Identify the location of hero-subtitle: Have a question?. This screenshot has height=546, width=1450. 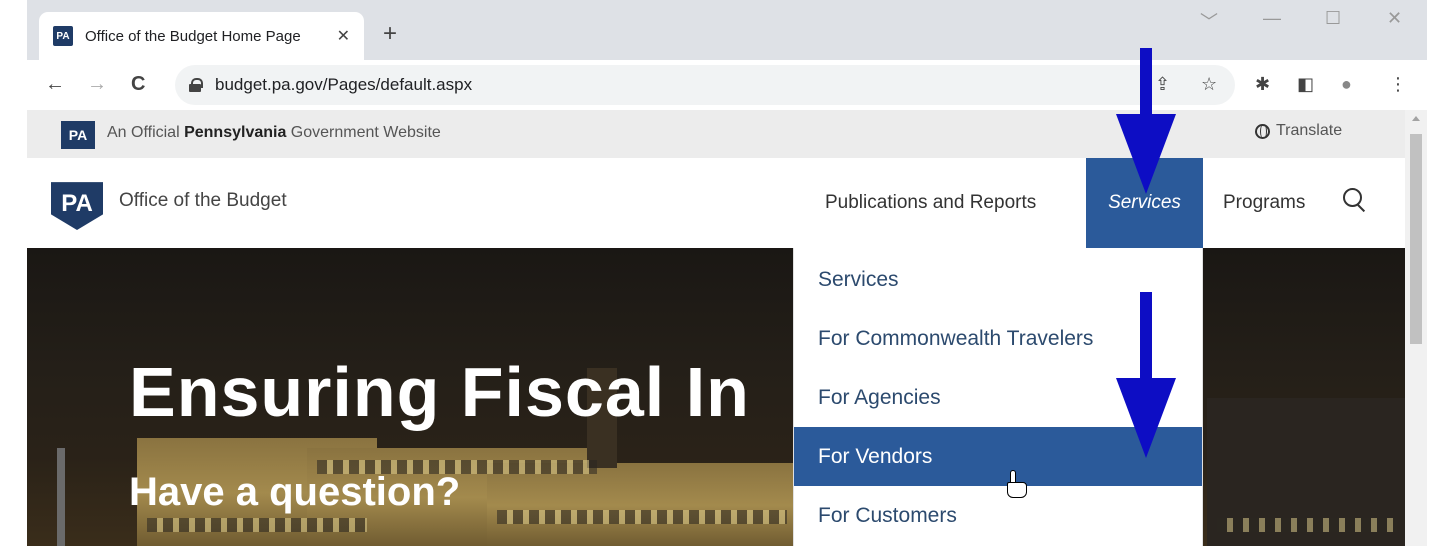
(295, 492).